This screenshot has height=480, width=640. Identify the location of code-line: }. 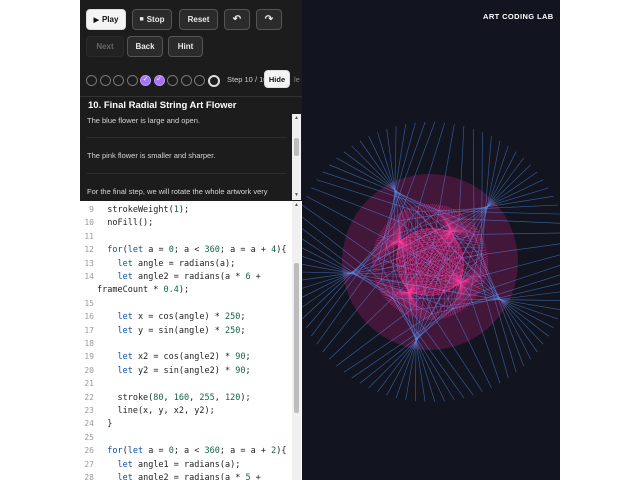
(104, 424).